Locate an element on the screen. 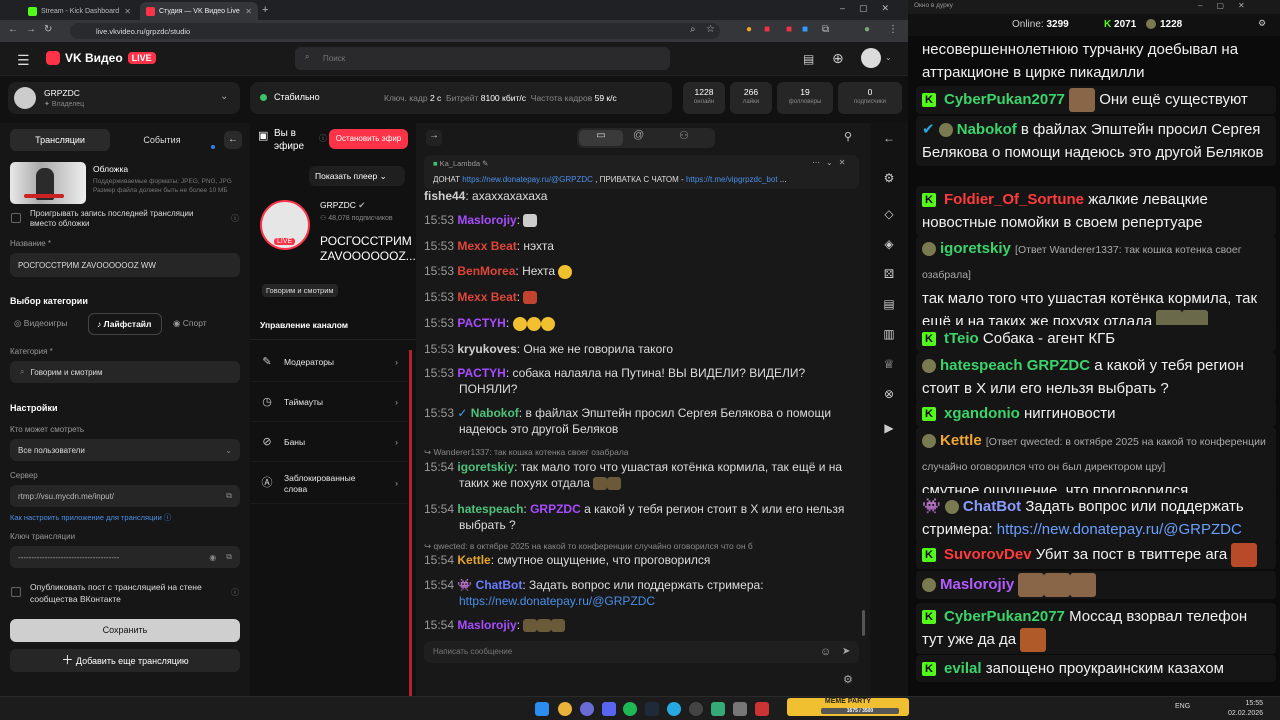 This screenshot has width=1280, height=720. chat-tab-mentions-icon: @ is located at coordinates (638, 135).